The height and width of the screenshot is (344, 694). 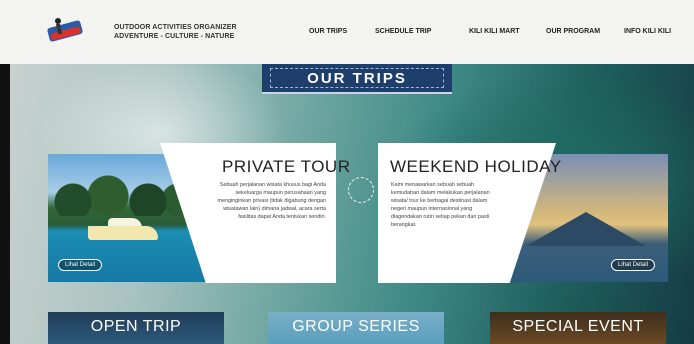 I want to click on open-trip-label: OPEN TRIP, so click(x=136, y=326).